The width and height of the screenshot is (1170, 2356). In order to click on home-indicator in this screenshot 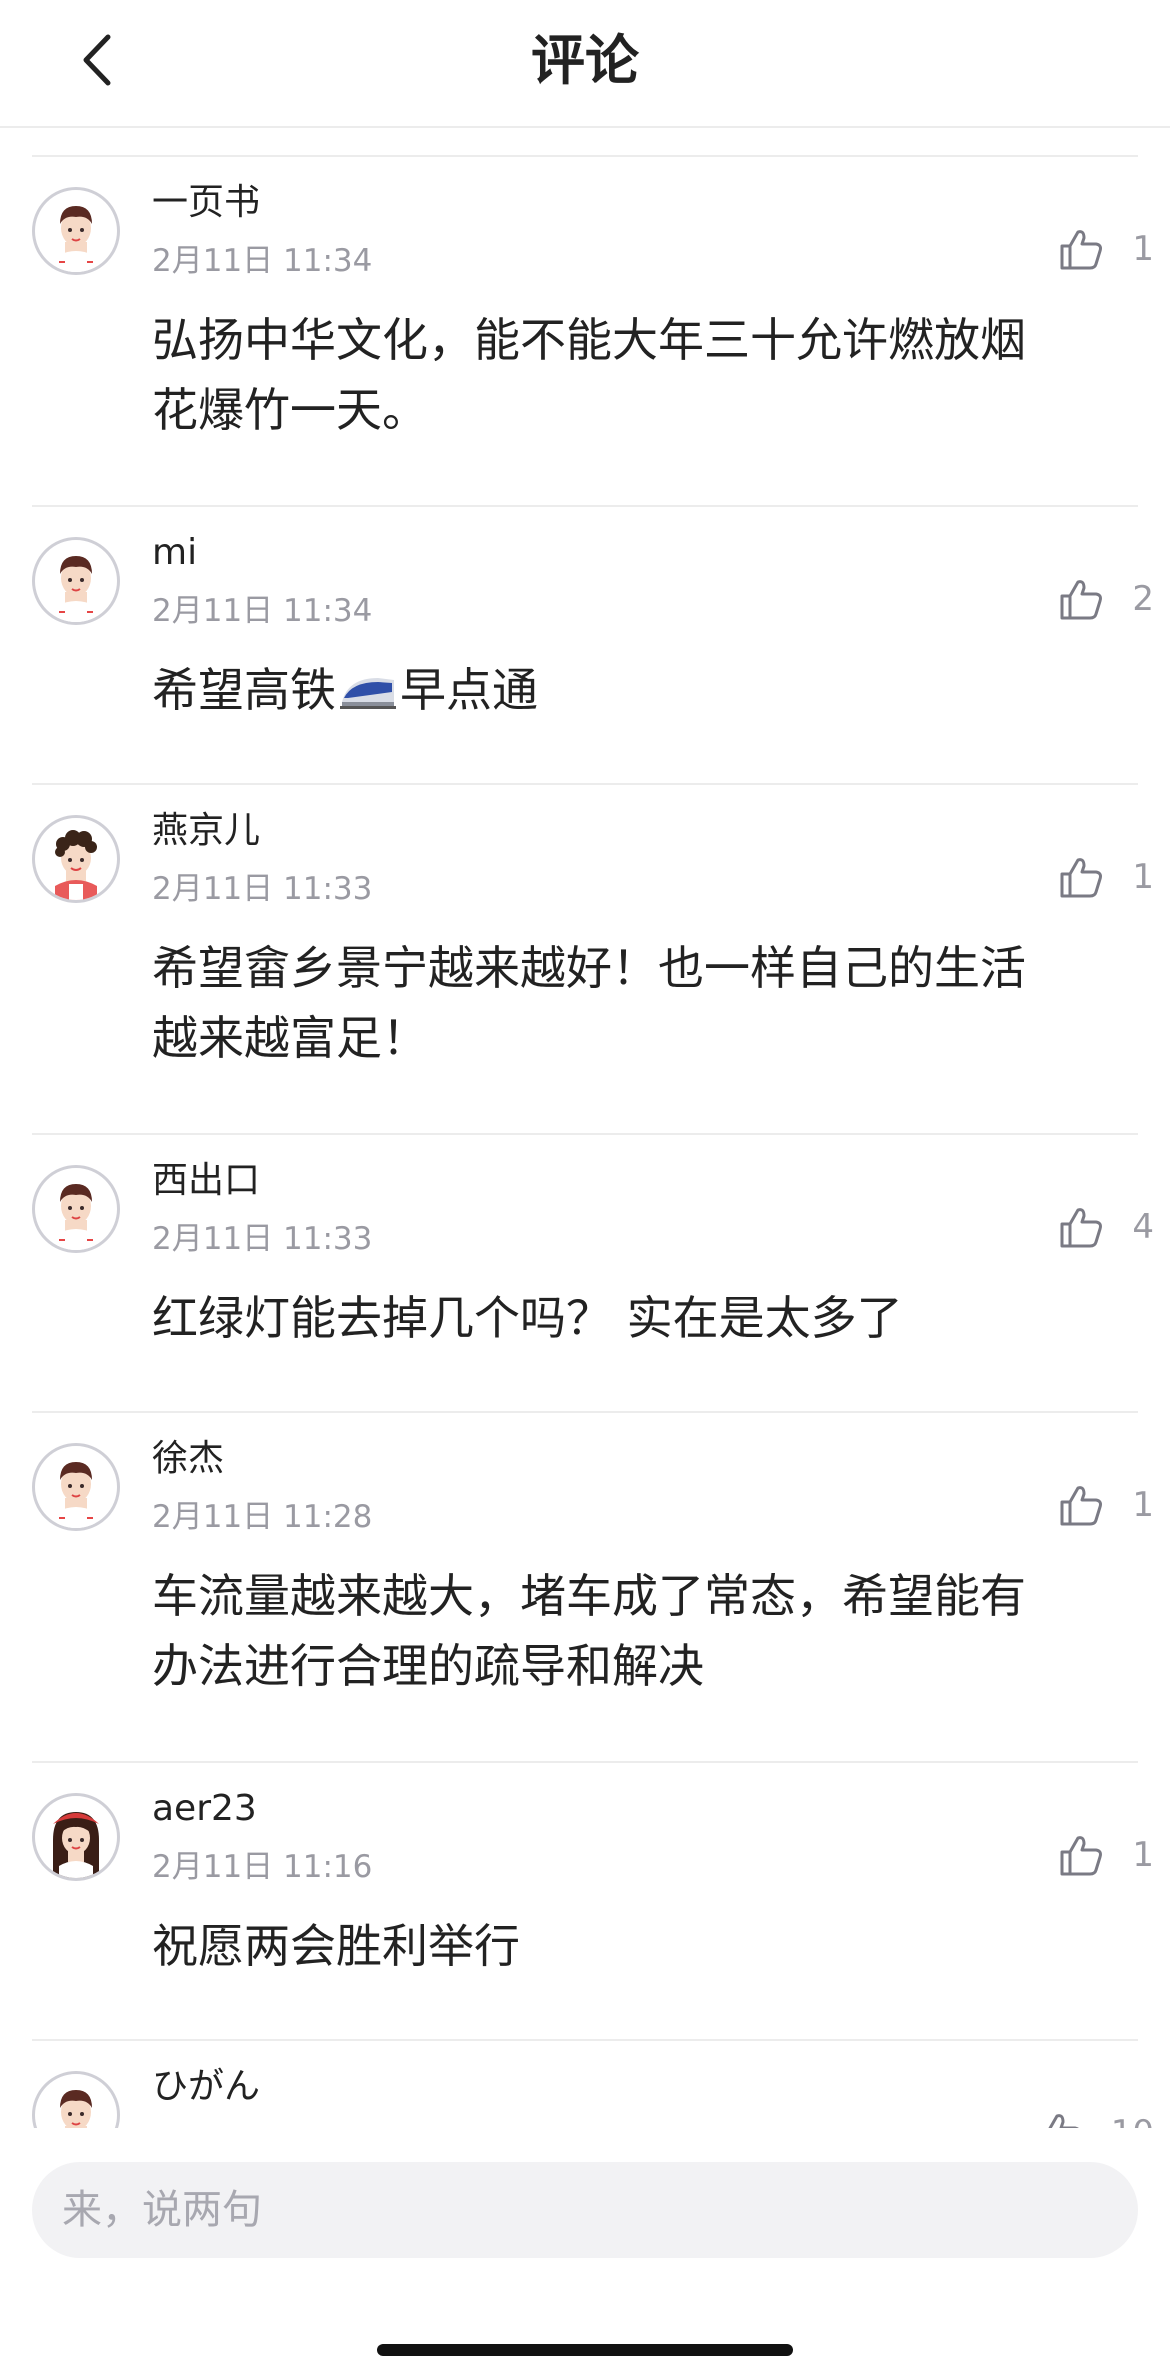, I will do `click(585, 2350)`.